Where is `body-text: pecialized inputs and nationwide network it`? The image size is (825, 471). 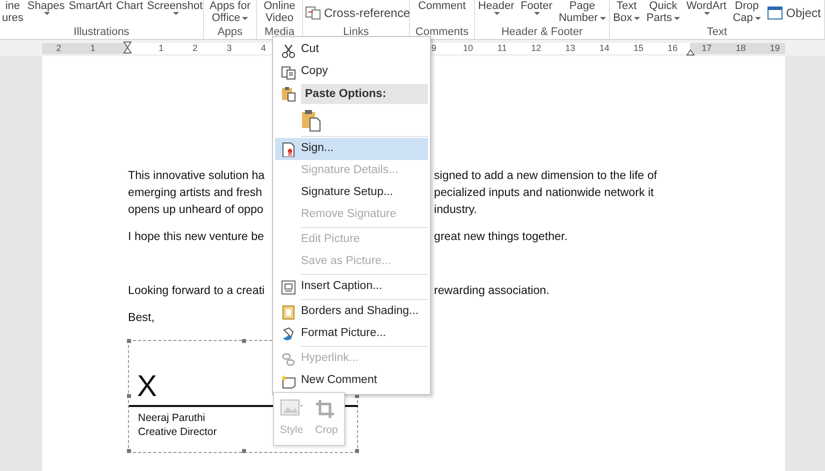 body-text: pecialized inputs and nationwide network it is located at coordinates (544, 193).